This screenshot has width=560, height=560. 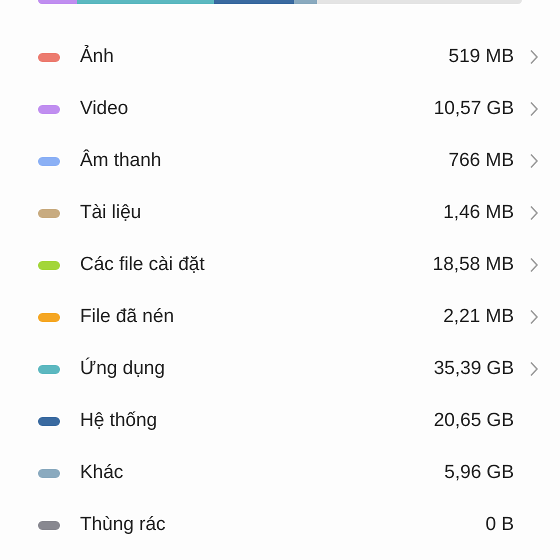 What do you see at coordinates (478, 212) in the screenshot?
I see `category-size: 1,46 MB` at bounding box center [478, 212].